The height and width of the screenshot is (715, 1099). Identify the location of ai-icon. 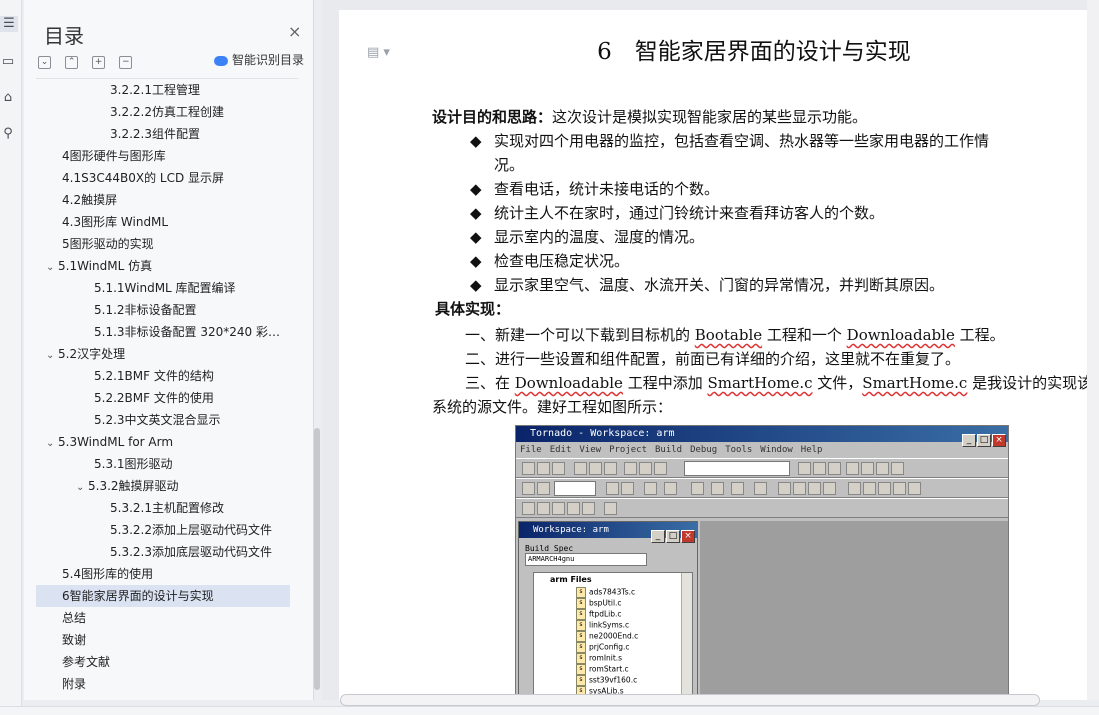
(221, 60).